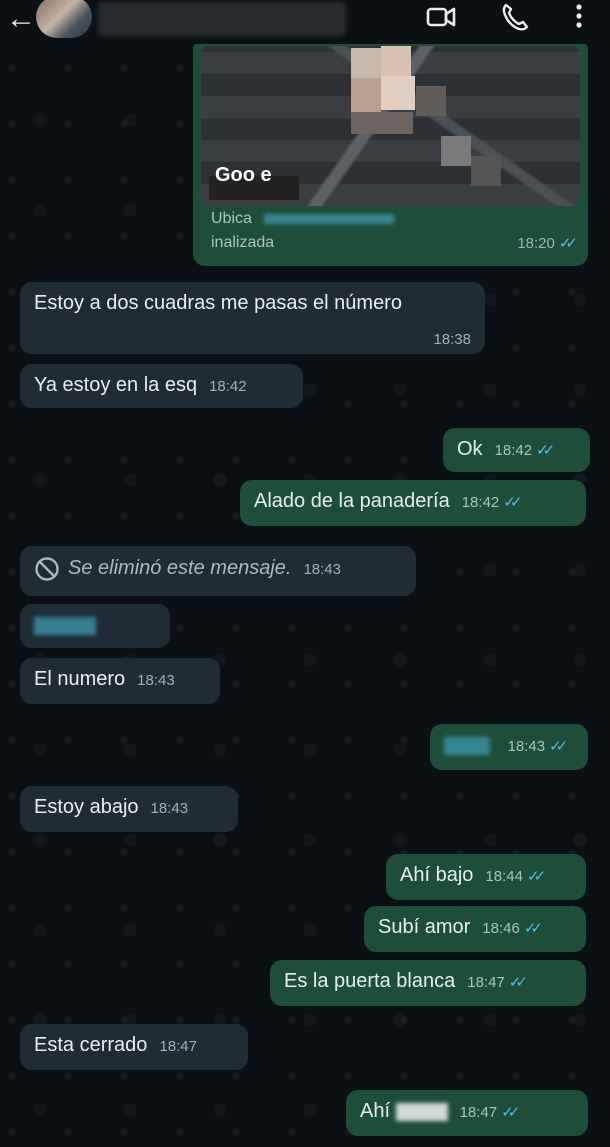  I want to click on message-time: 18:47, so click(178, 1046).